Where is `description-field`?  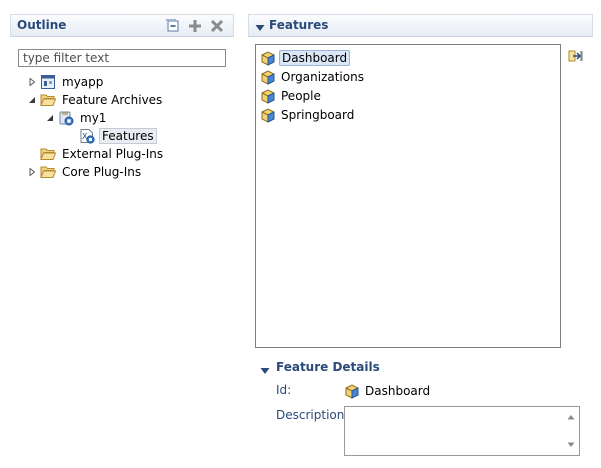 description-field is located at coordinates (462, 431).